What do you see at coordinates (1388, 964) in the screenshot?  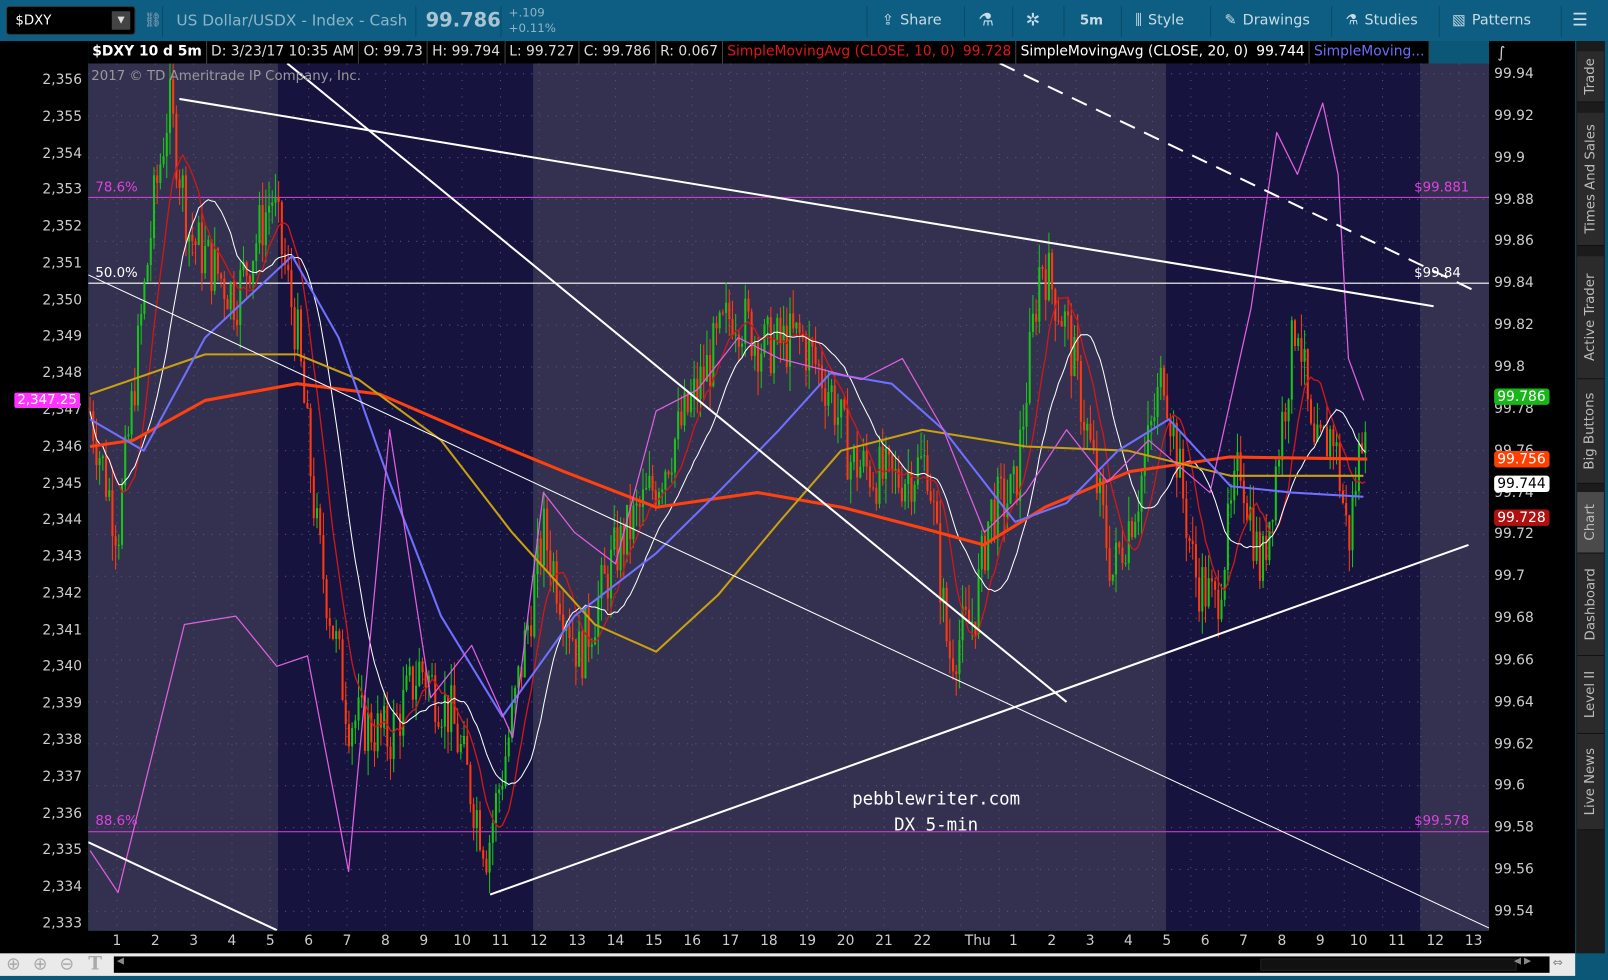 I see `scroll-thumb` at bounding box center [1388, 964].